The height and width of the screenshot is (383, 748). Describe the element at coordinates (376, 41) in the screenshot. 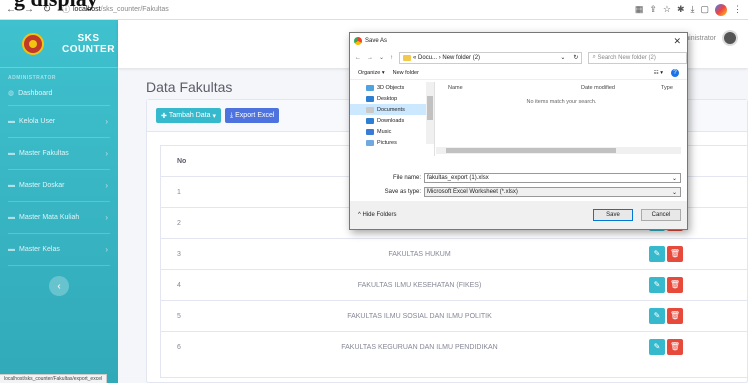

I see `dialog-title: Save As` at that location.